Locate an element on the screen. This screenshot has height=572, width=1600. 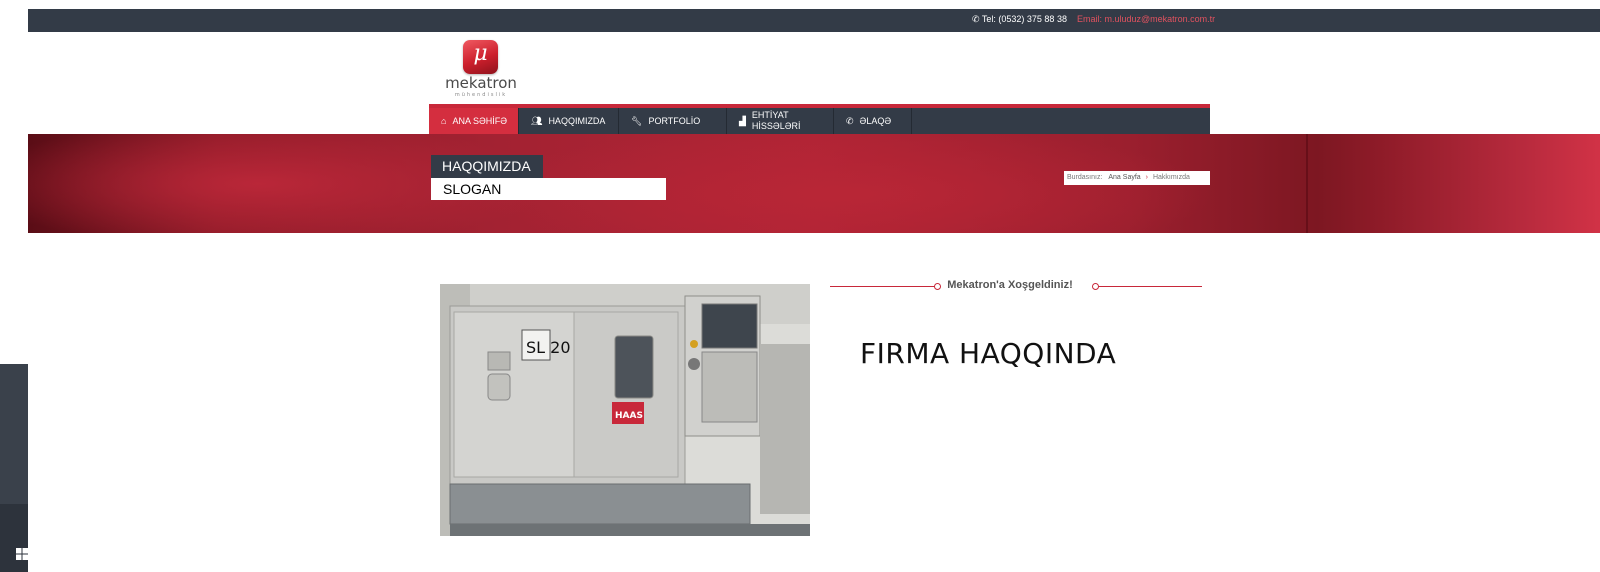
breadcrumb: Burdasınız: Ana Sayfa › Hakkımızda is located at coordinates (1137, 178).